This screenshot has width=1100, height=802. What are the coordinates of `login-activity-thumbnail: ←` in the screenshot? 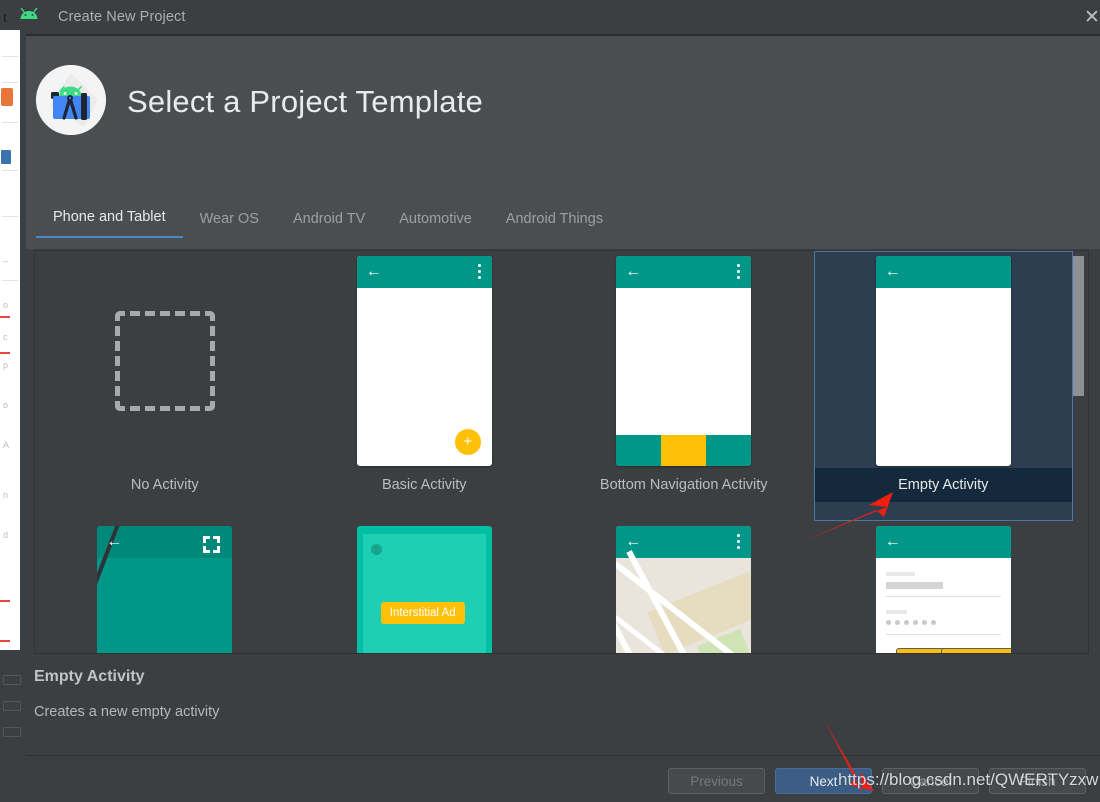 It's located at (943, 589).